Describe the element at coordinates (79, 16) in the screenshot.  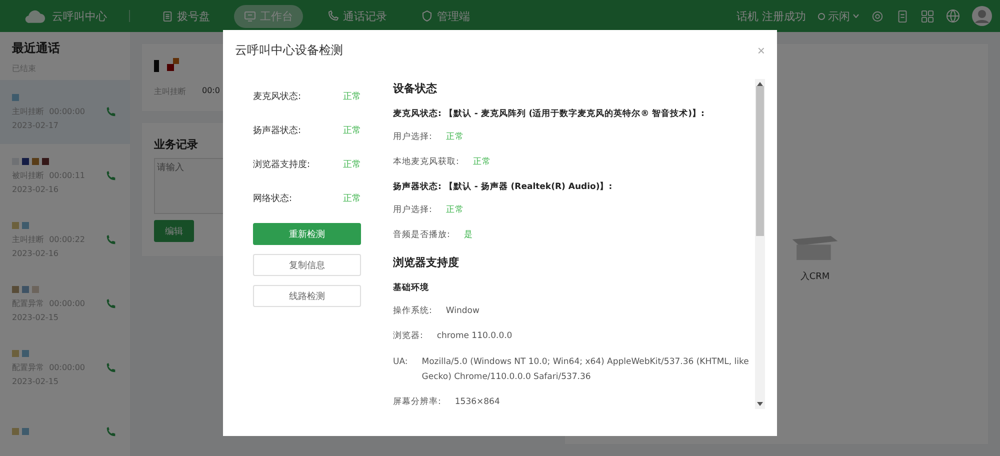
I see `app-name: 云呼叫中心` at that location.